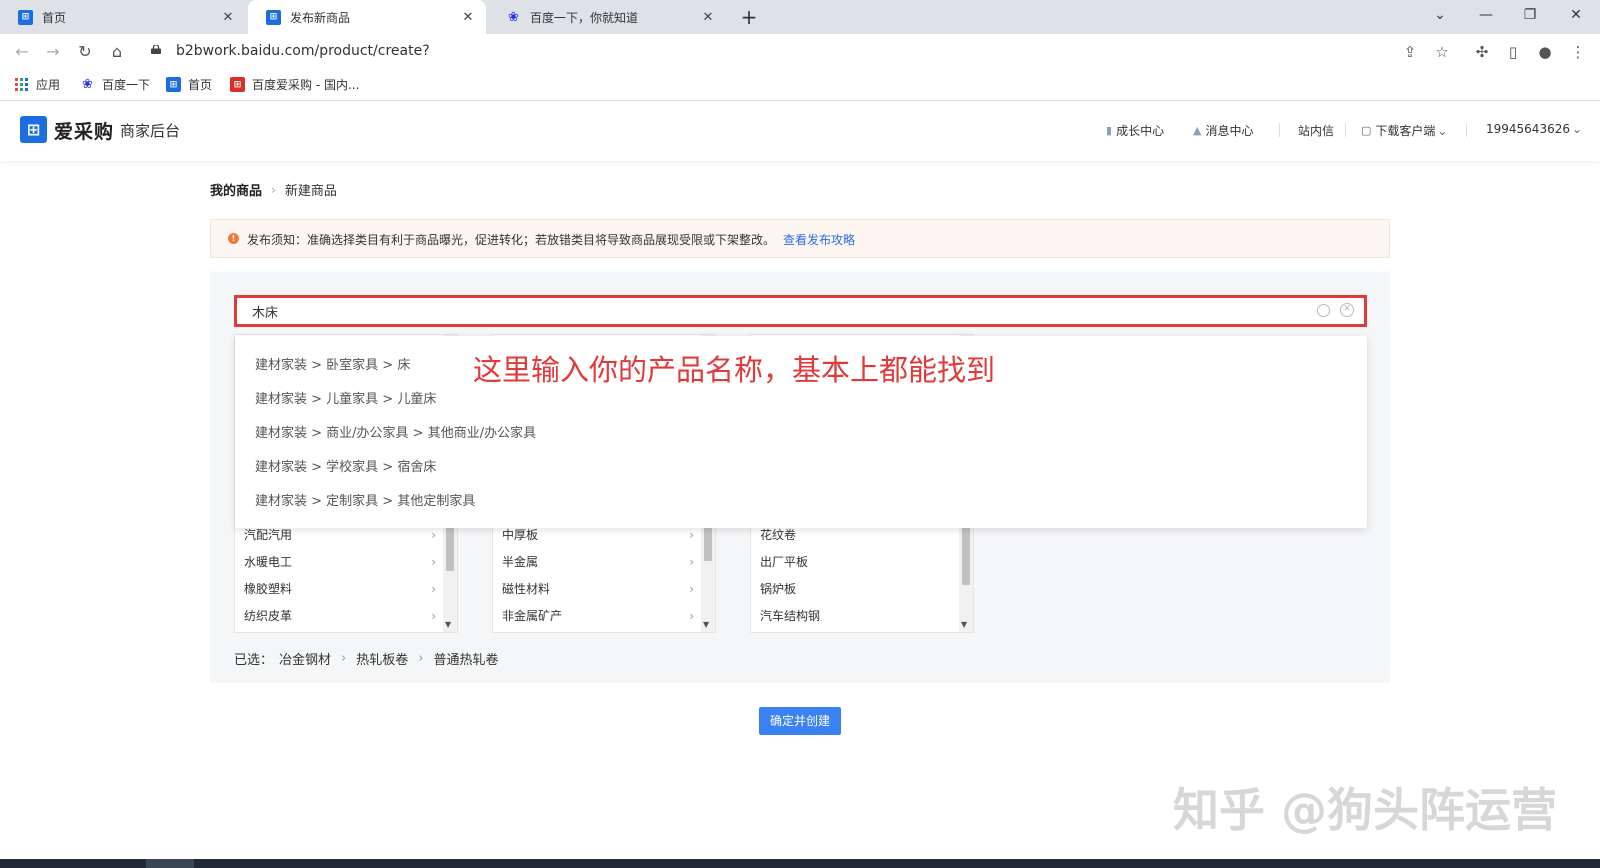 The height and width of the screenshot is (868, 1600). I want to click on os-taskbar, so click(800, 863).